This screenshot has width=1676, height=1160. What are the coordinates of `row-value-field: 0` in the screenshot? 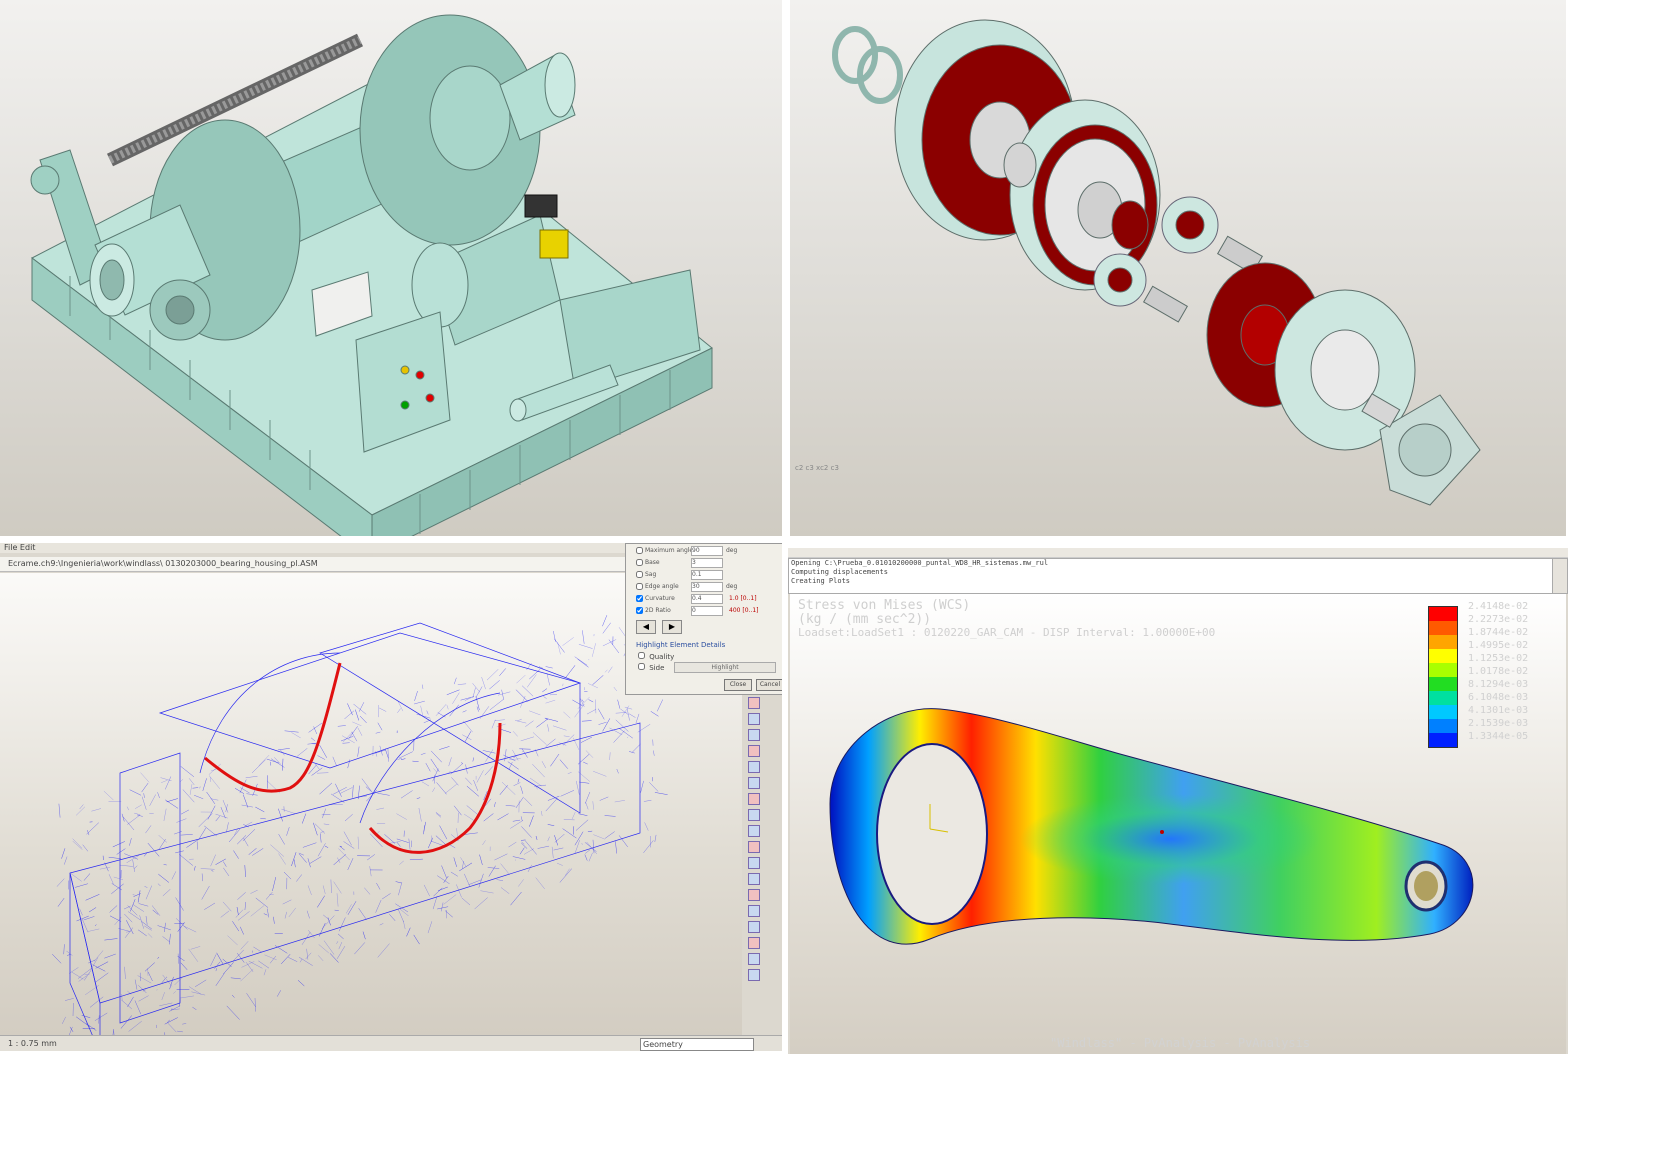 It's located at (707, 611).